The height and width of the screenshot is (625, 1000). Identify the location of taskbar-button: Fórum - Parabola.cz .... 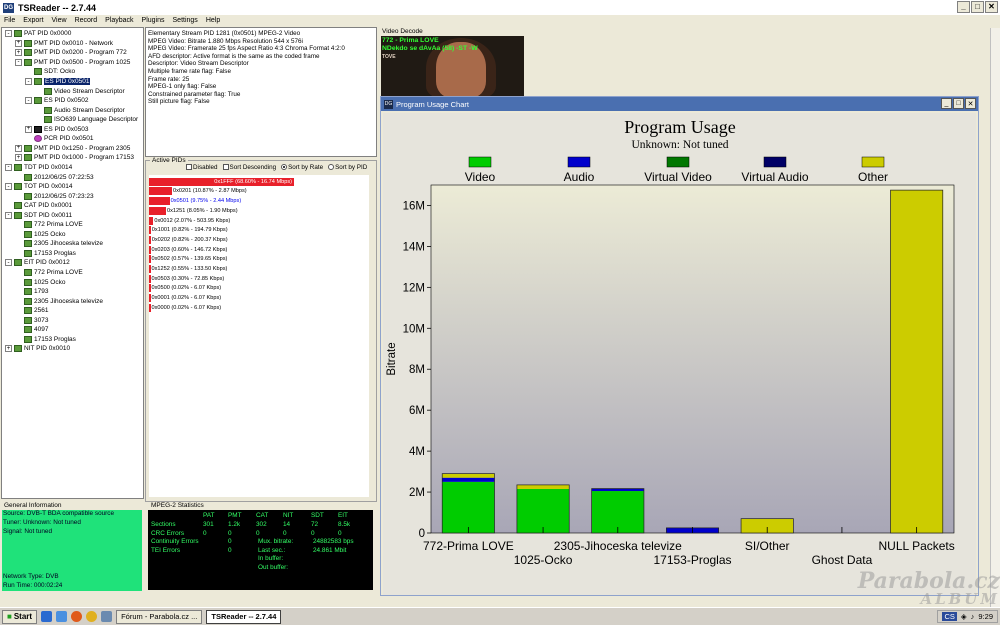
(159, 616).